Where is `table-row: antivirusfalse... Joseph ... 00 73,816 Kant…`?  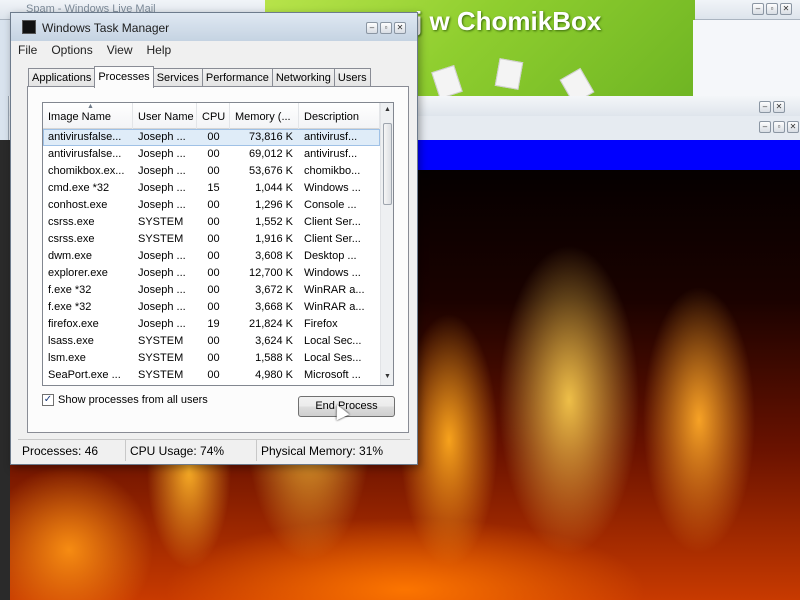 table-row: antivirusfalse... Joseph ... 00 73,816 Kant… is located at coordinates (211, 137).